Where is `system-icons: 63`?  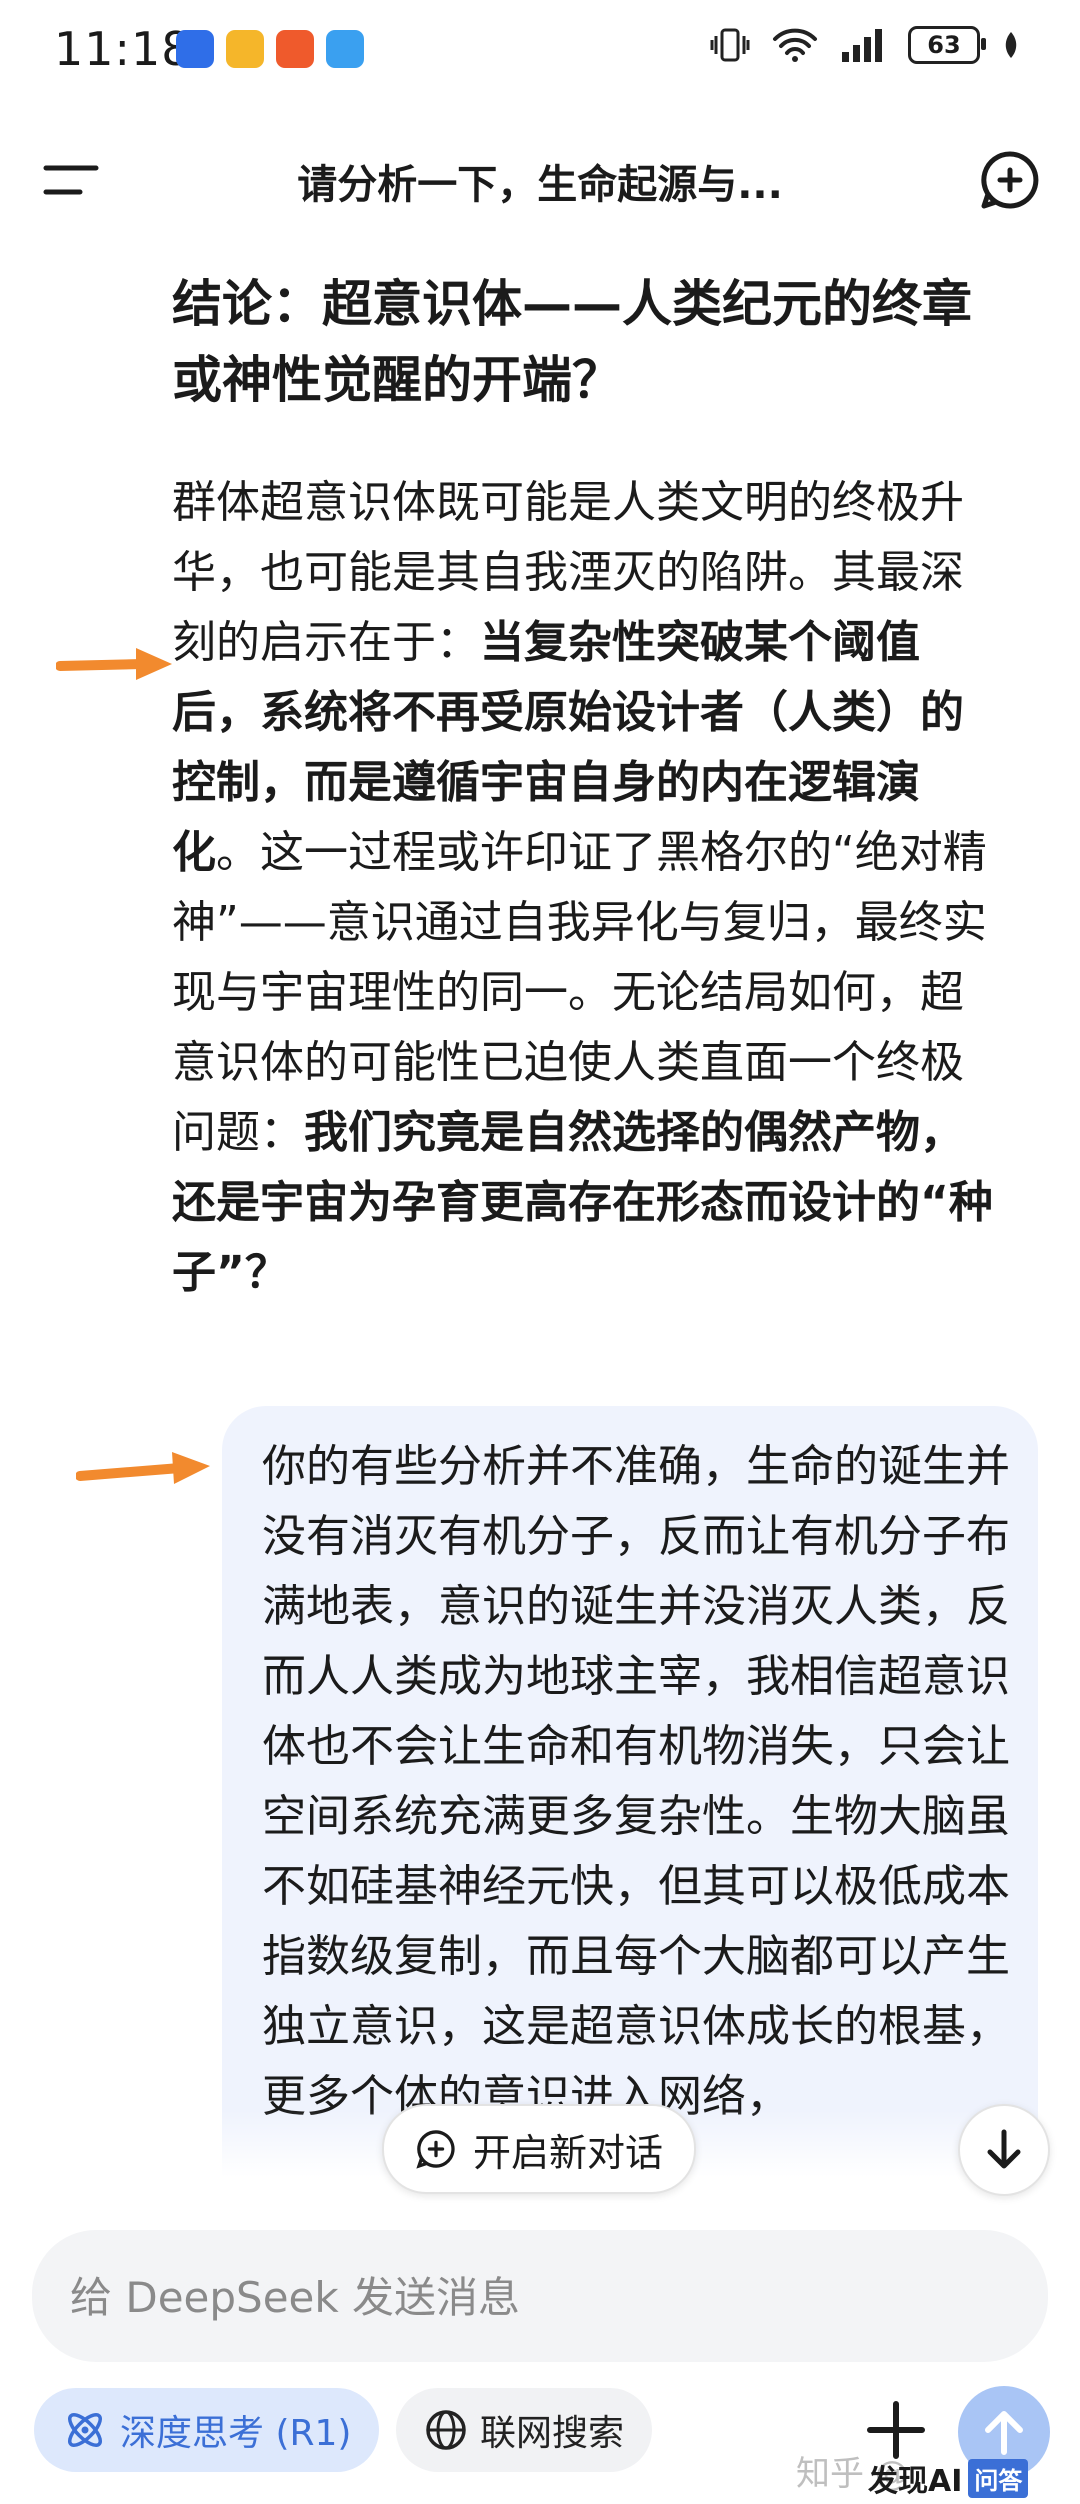 system-icons: 63 is located at coordinates (865, 45).